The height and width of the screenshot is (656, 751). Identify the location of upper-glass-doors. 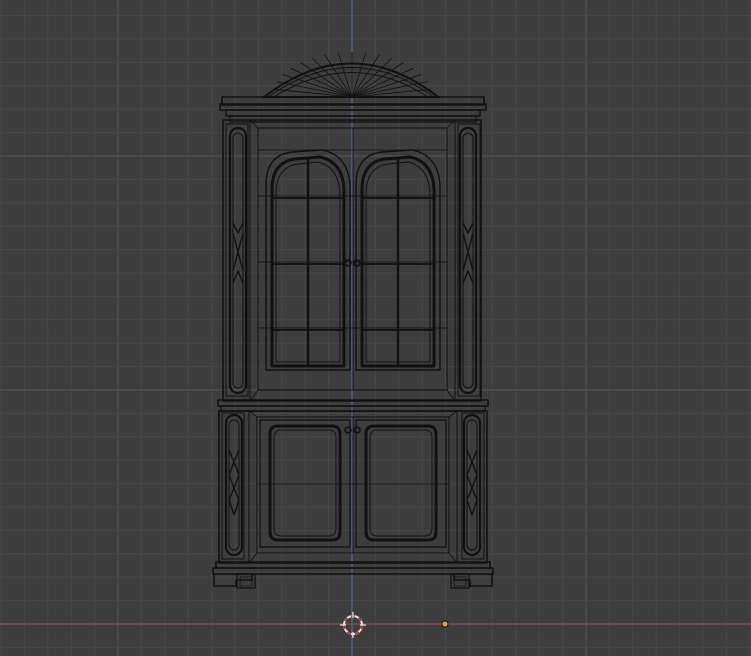
(352, 259).